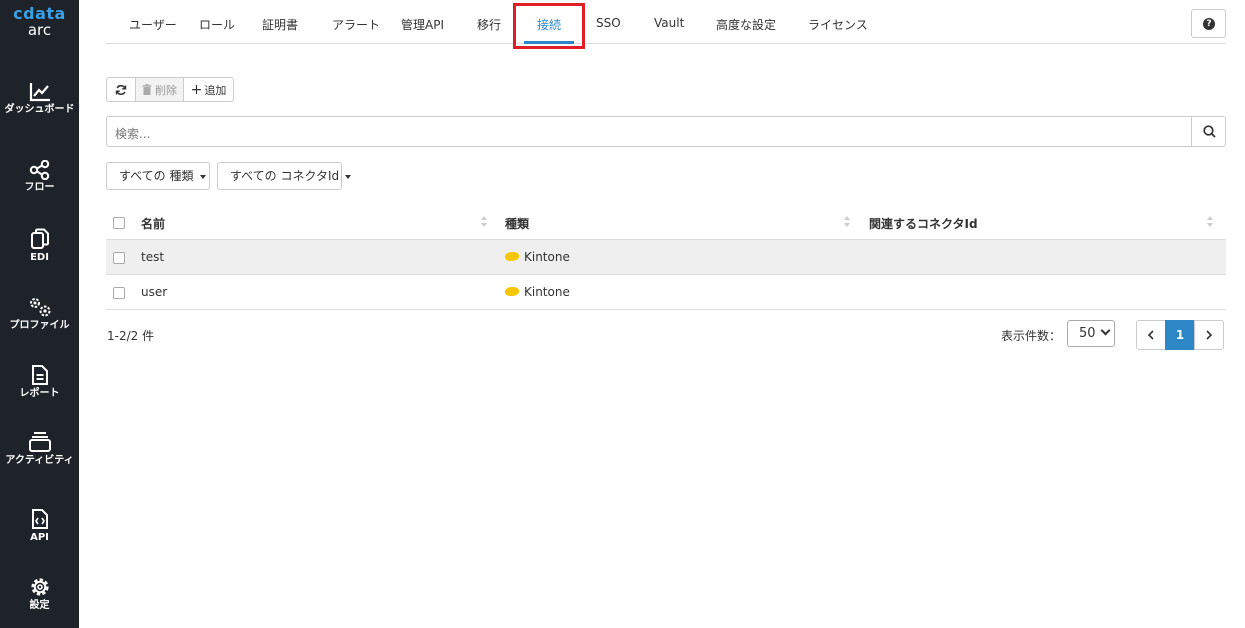 The height and width of the screenshot is (628, 1245). I want to click on sidebar-item-edi: EDI, so click(39, 245).